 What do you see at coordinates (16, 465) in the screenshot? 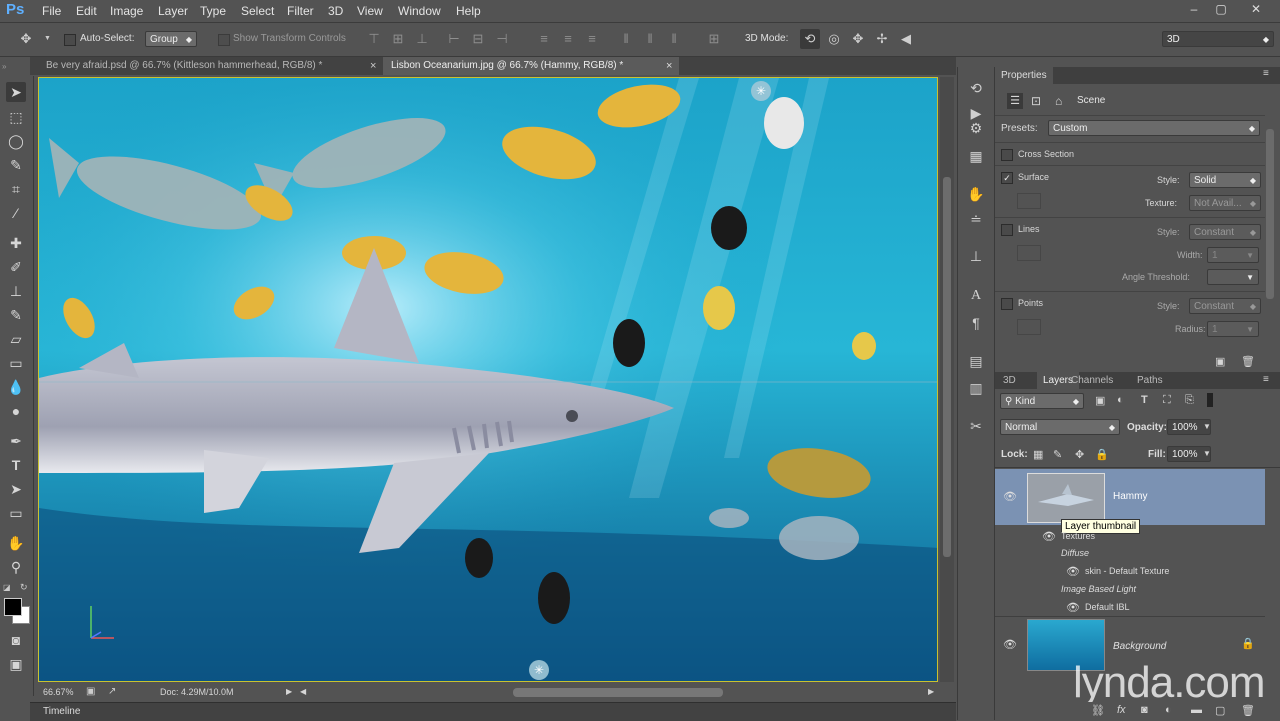
I see `type-tool-icon: T` at bounding box center [16, 465].